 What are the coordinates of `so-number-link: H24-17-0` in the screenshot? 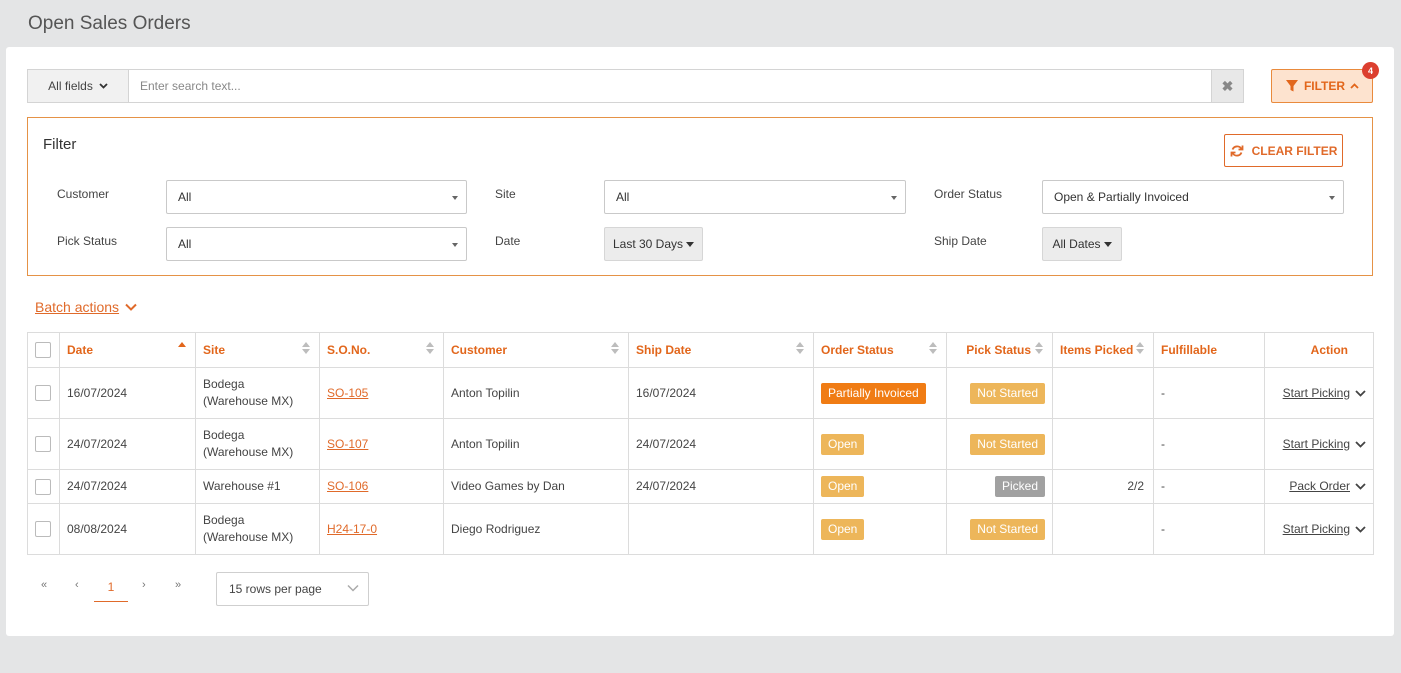 It's located at (352, 529).